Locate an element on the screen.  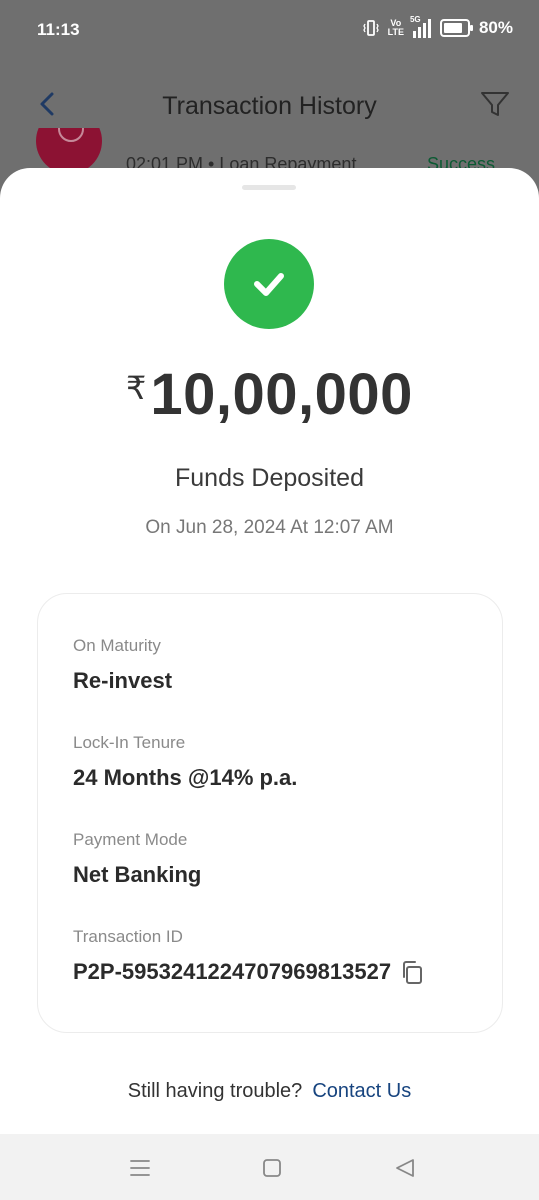
help-text: Still having trouble? is located at coordinates (215, 1091).